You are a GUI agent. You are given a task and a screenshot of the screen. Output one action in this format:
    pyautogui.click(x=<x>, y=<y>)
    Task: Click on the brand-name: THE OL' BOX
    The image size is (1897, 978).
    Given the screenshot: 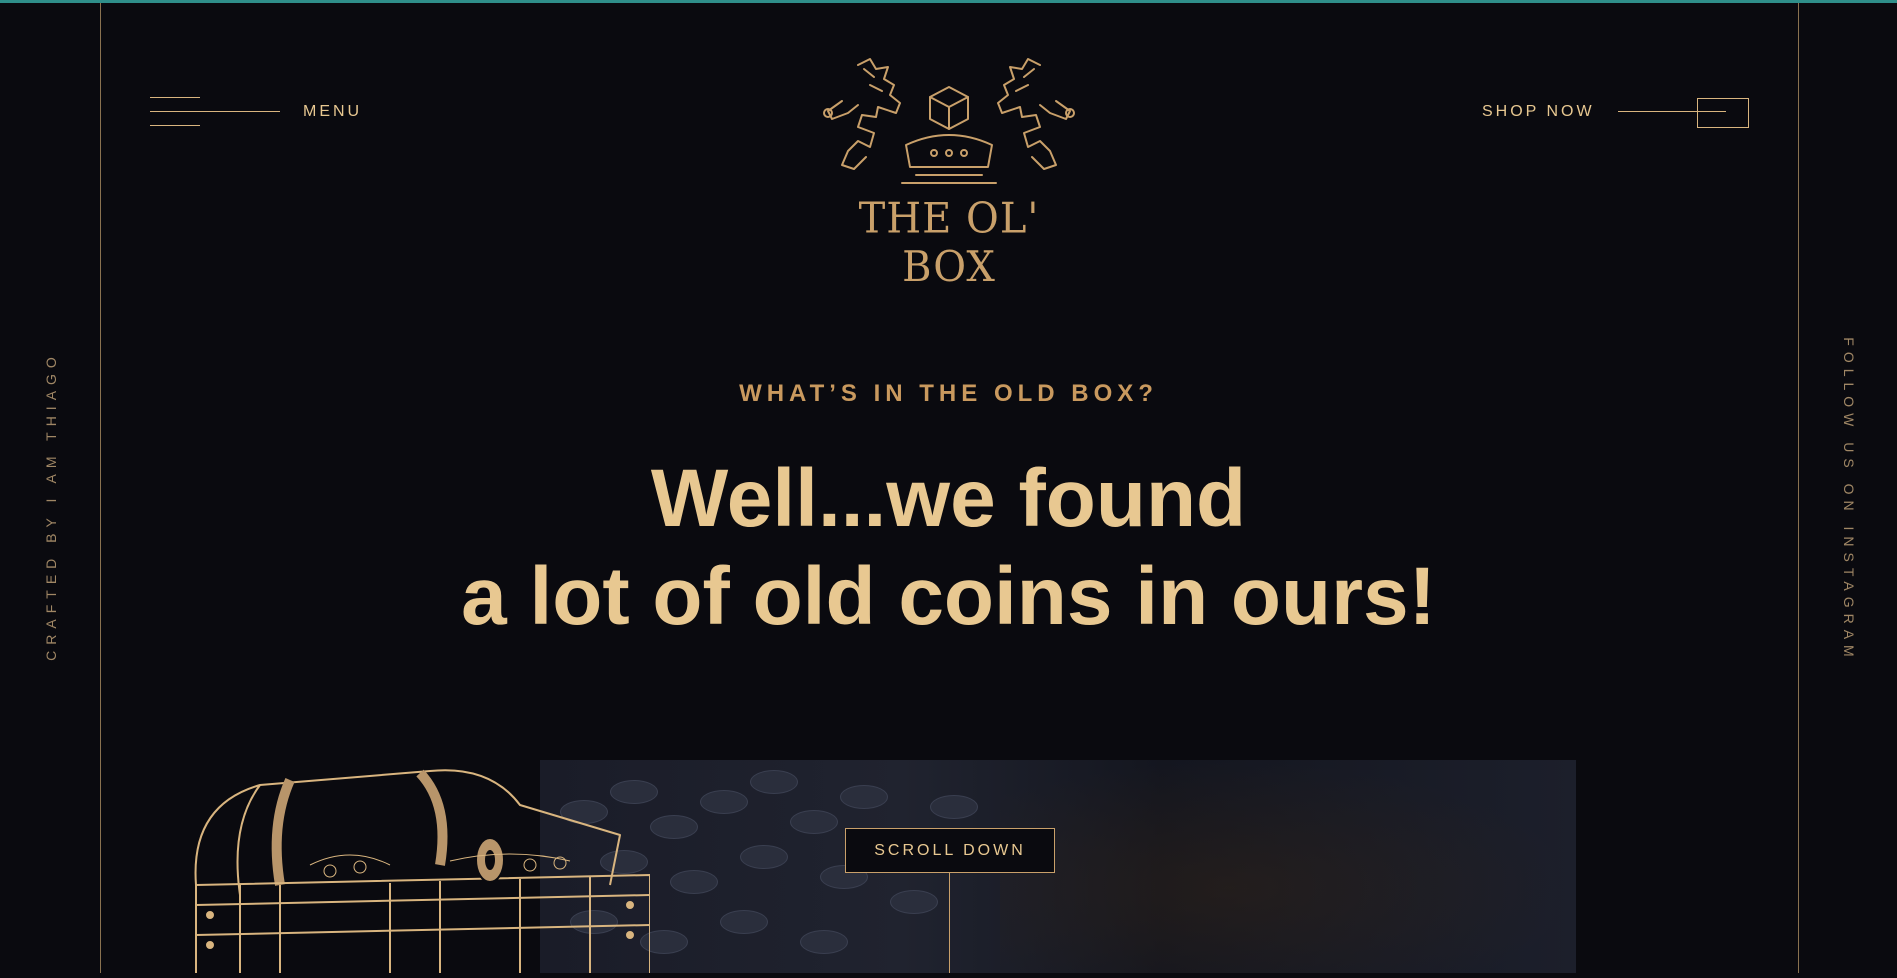 What is the action you would take?
    pyautogui.click(x=949, y=243)
    